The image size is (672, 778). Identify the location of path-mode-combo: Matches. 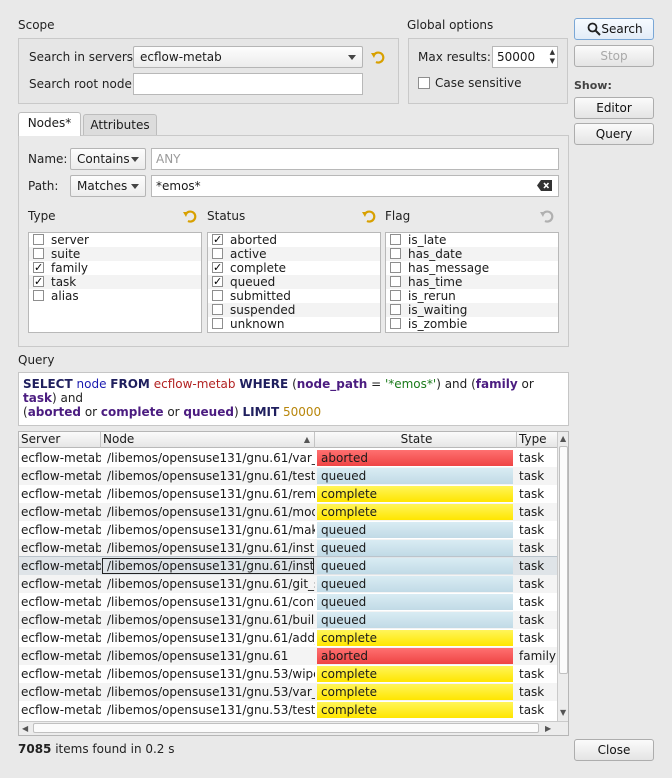
(108, 186).